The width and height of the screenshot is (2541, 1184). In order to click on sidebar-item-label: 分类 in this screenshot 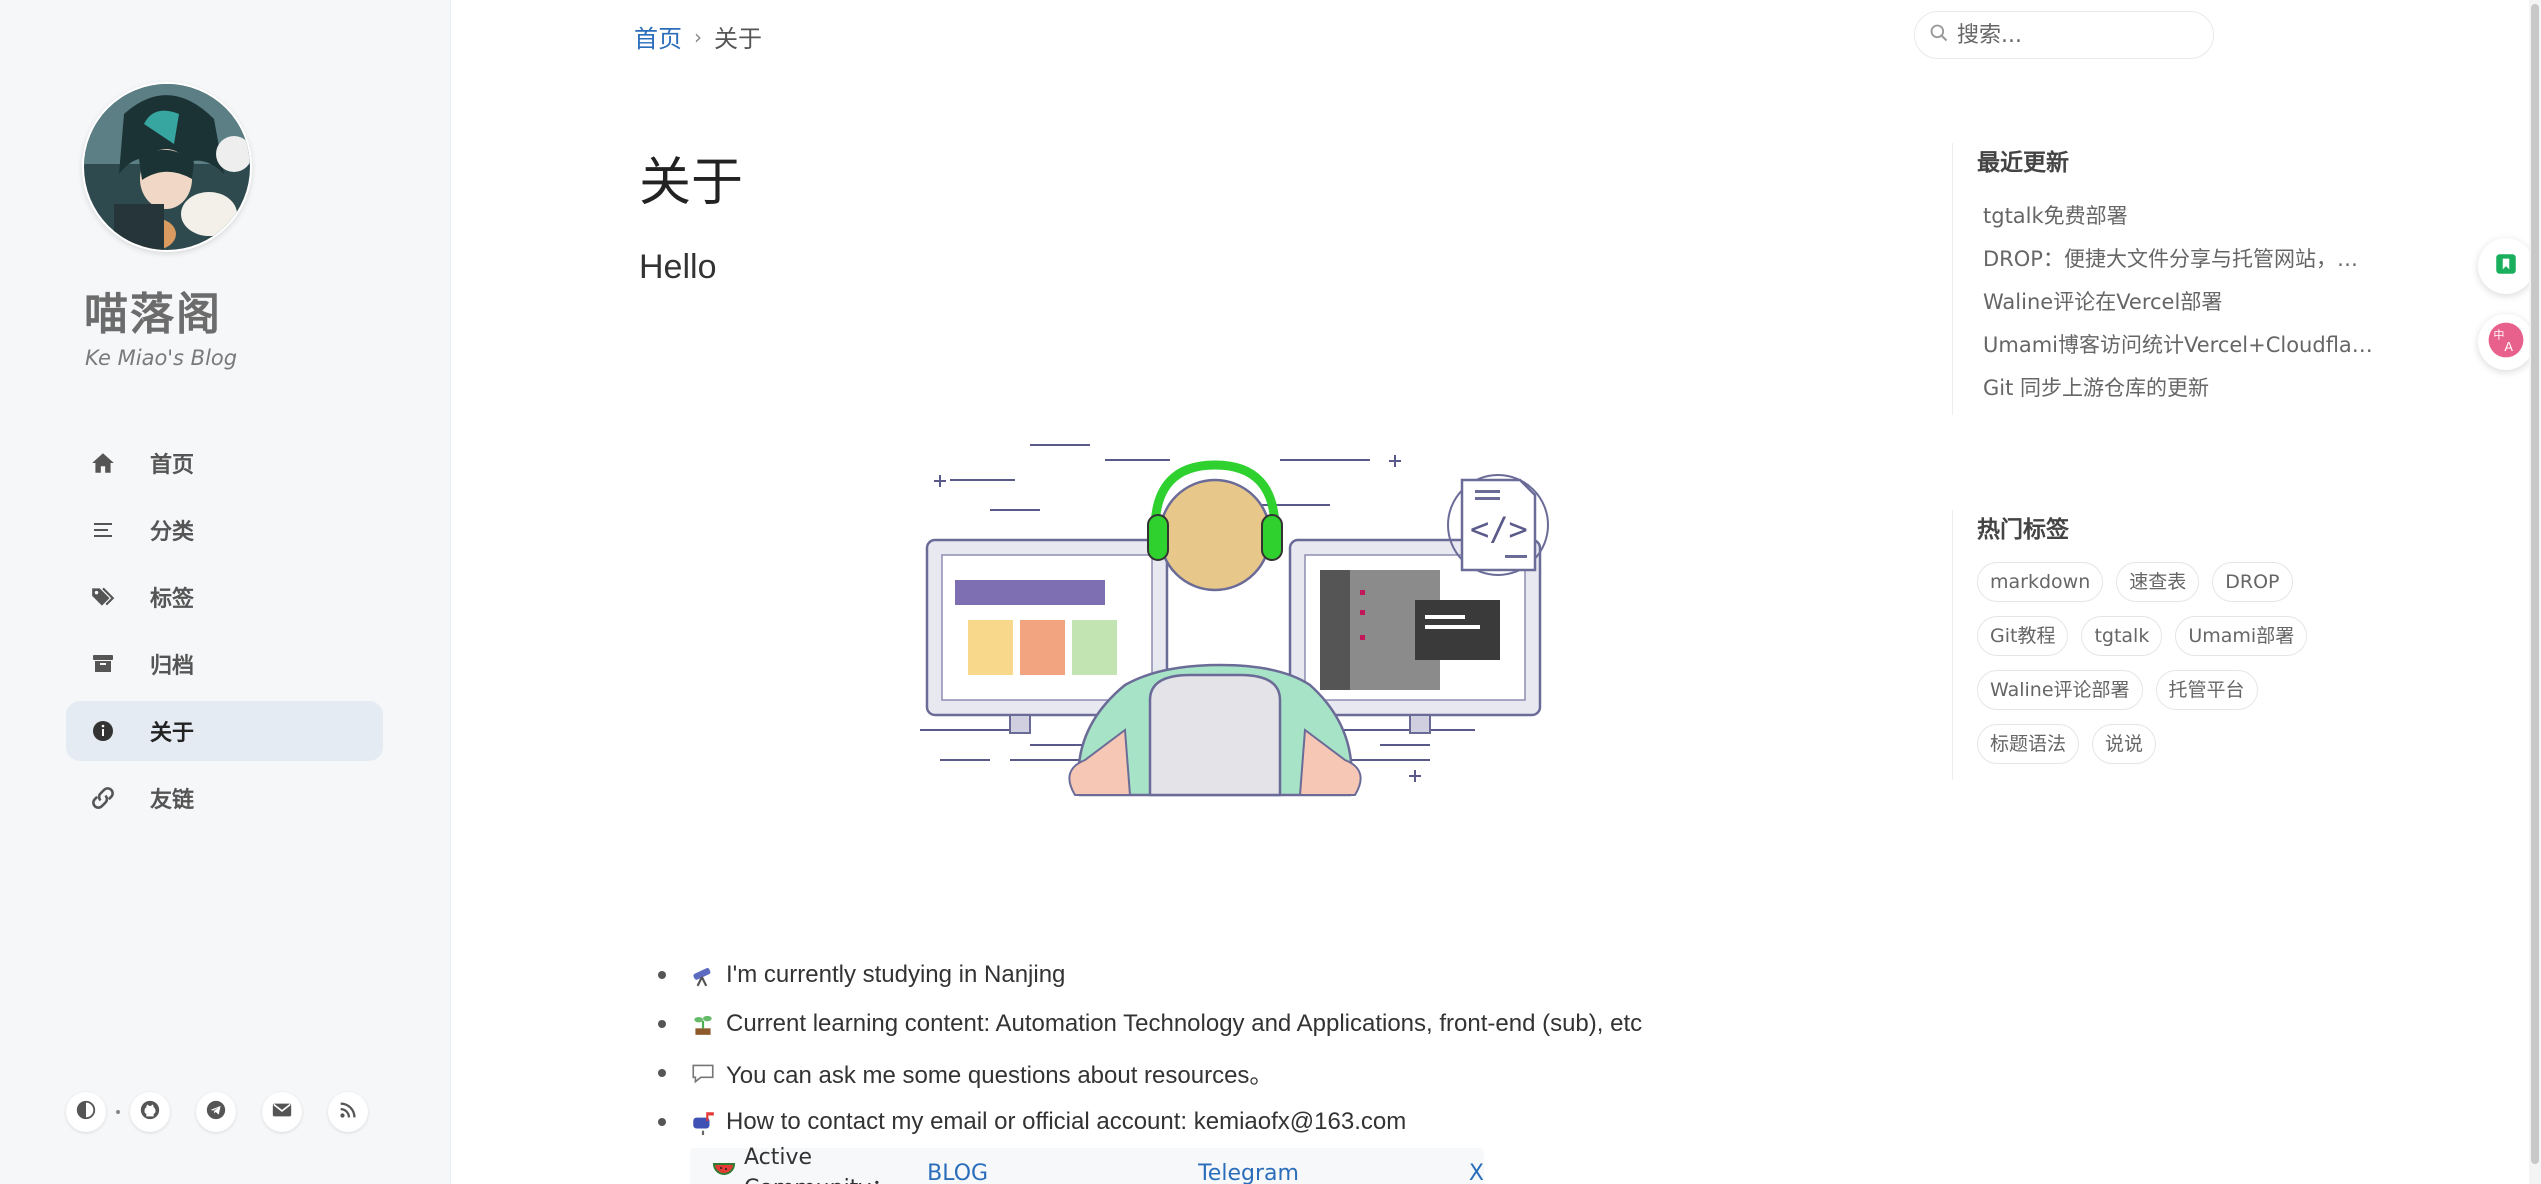, I will do `click(172, 532)`.